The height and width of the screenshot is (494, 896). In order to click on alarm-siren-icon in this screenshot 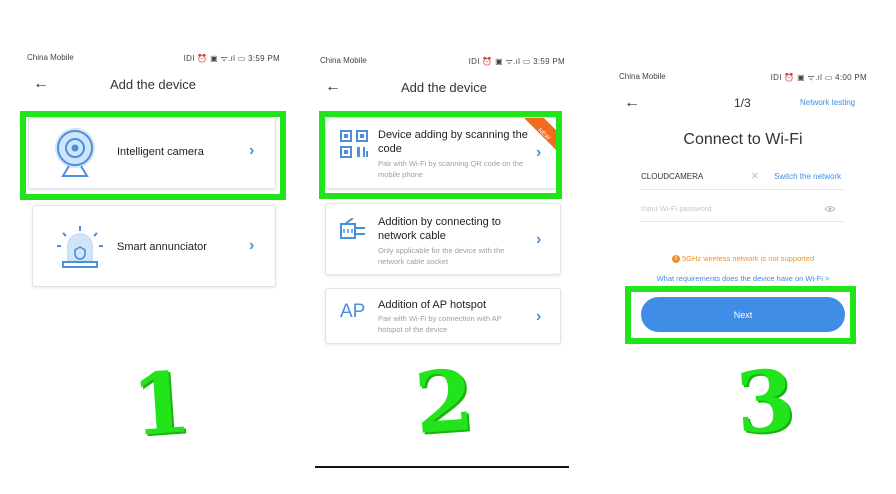, I will do `click(80, 247)`.